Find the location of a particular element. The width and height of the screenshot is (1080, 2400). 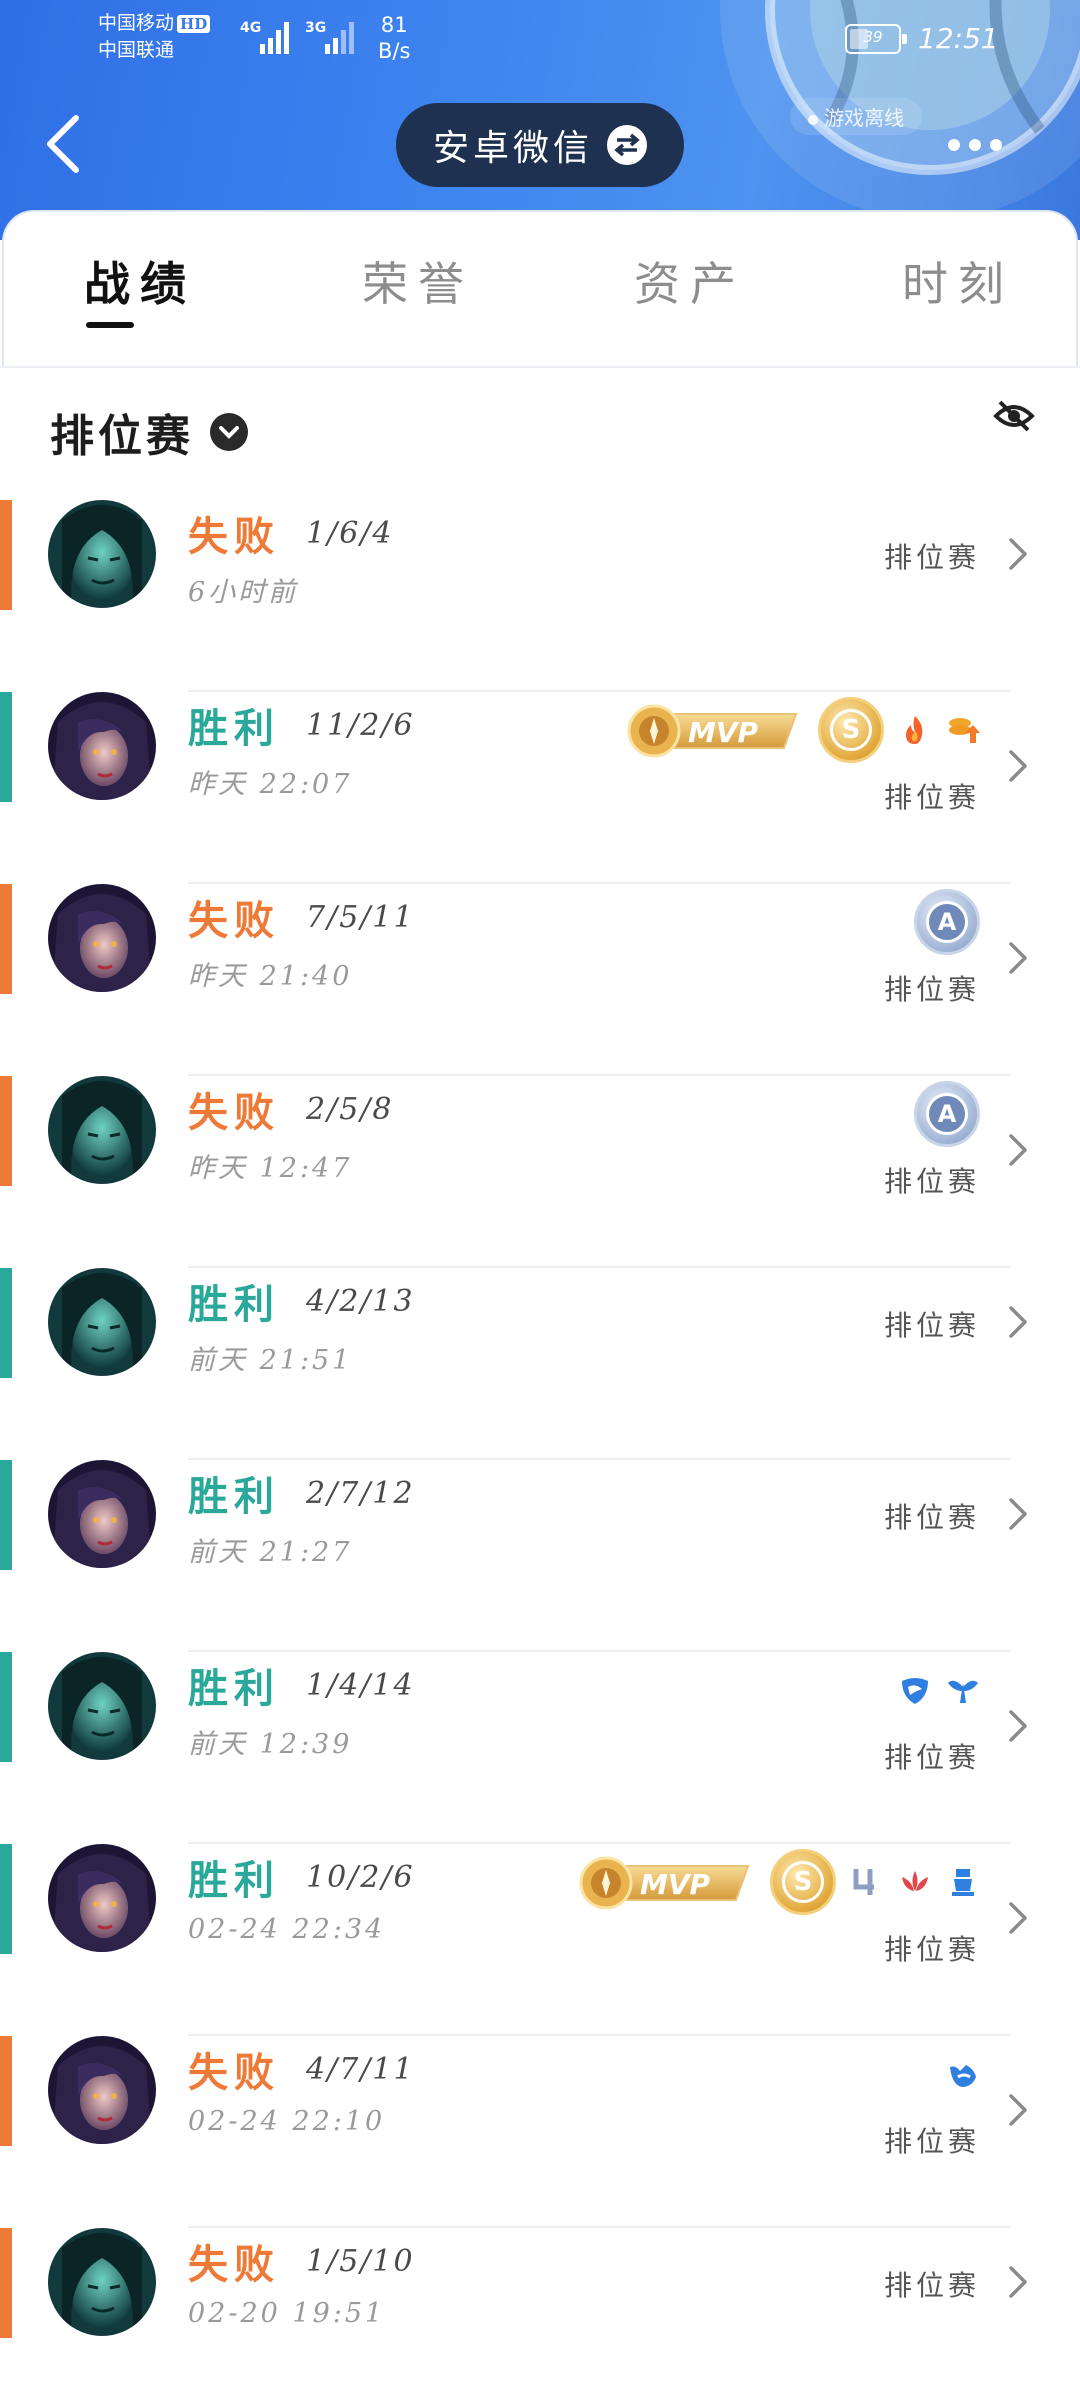

eye-off-icon is located at coordinates (1014, 416).